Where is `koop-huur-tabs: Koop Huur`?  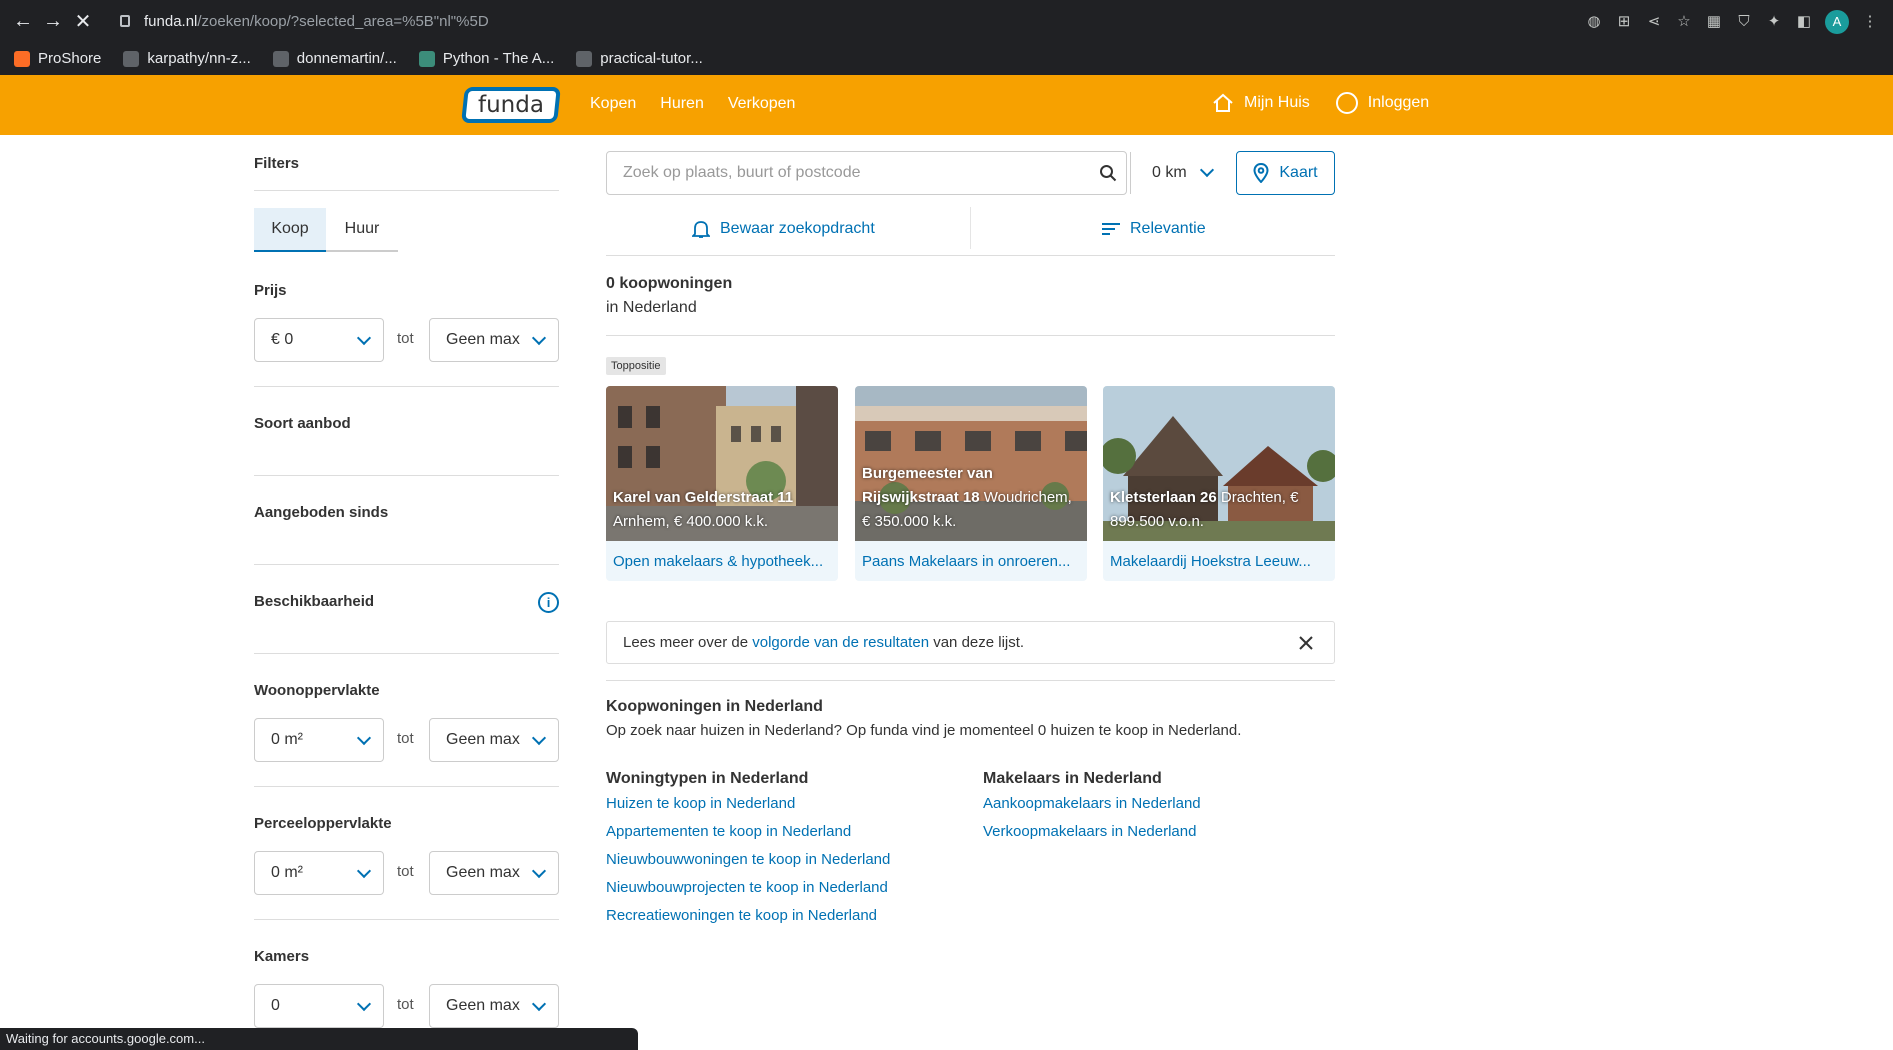
koop-huur-tabs: Koop Huur is located at coordinates (326, 230).